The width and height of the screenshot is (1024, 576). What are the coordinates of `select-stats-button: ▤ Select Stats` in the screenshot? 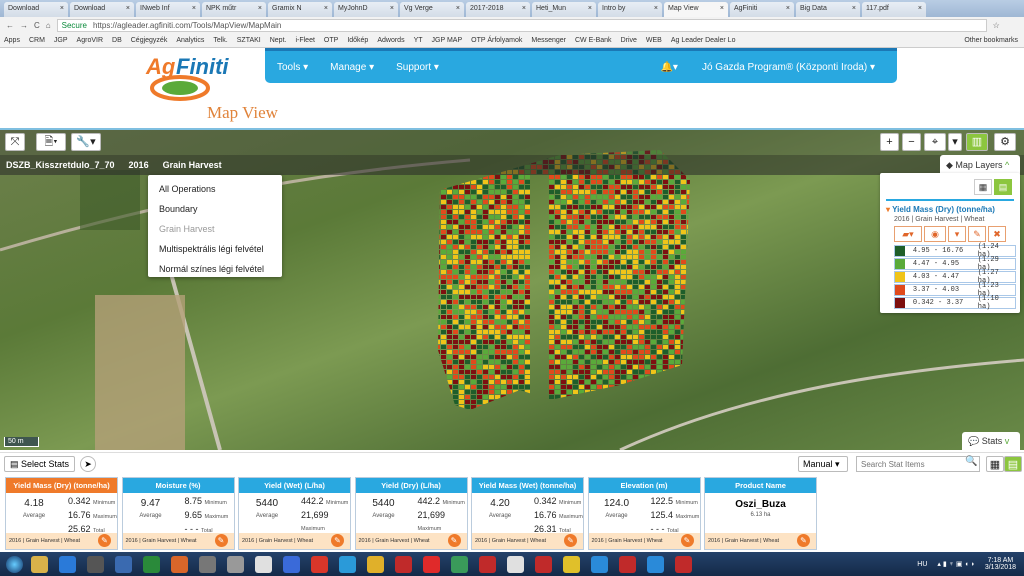 It's located at (40, 464).